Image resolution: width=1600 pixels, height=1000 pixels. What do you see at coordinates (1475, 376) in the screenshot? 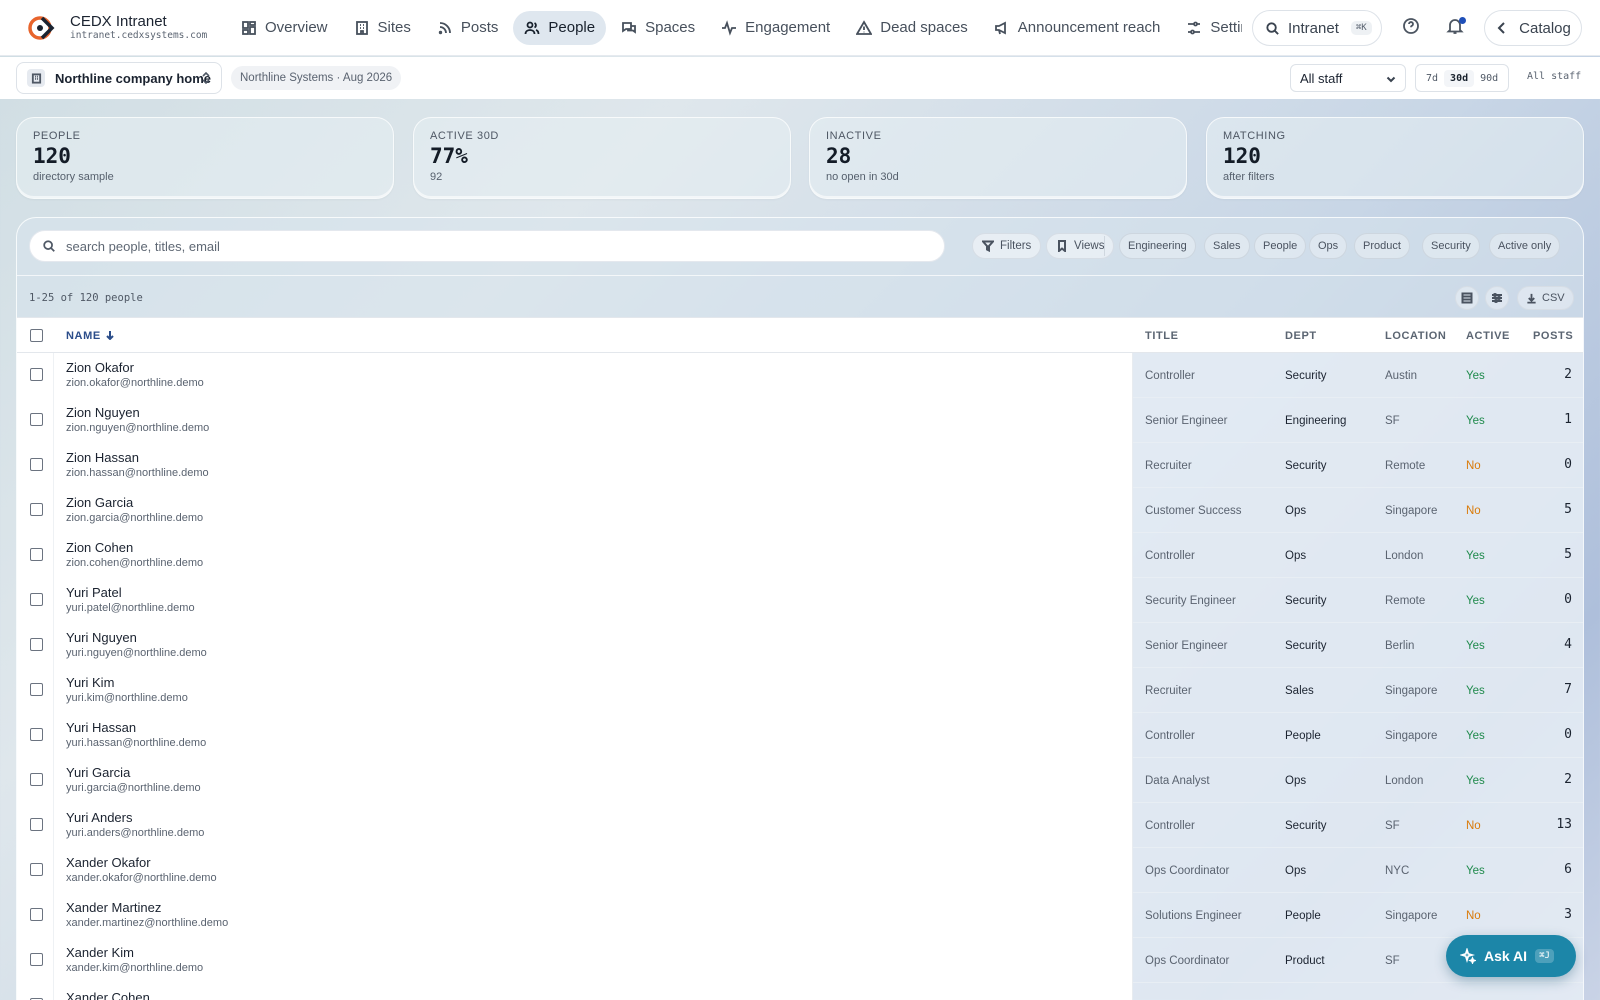
I see `person-active-status: Yes` at bounding box center [1475, 376].